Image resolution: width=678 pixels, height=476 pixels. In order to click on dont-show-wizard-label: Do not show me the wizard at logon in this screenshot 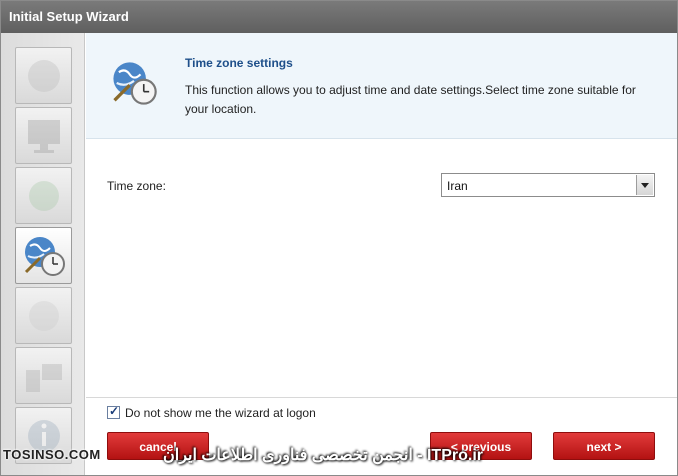, I will do `click(220, 413)`.